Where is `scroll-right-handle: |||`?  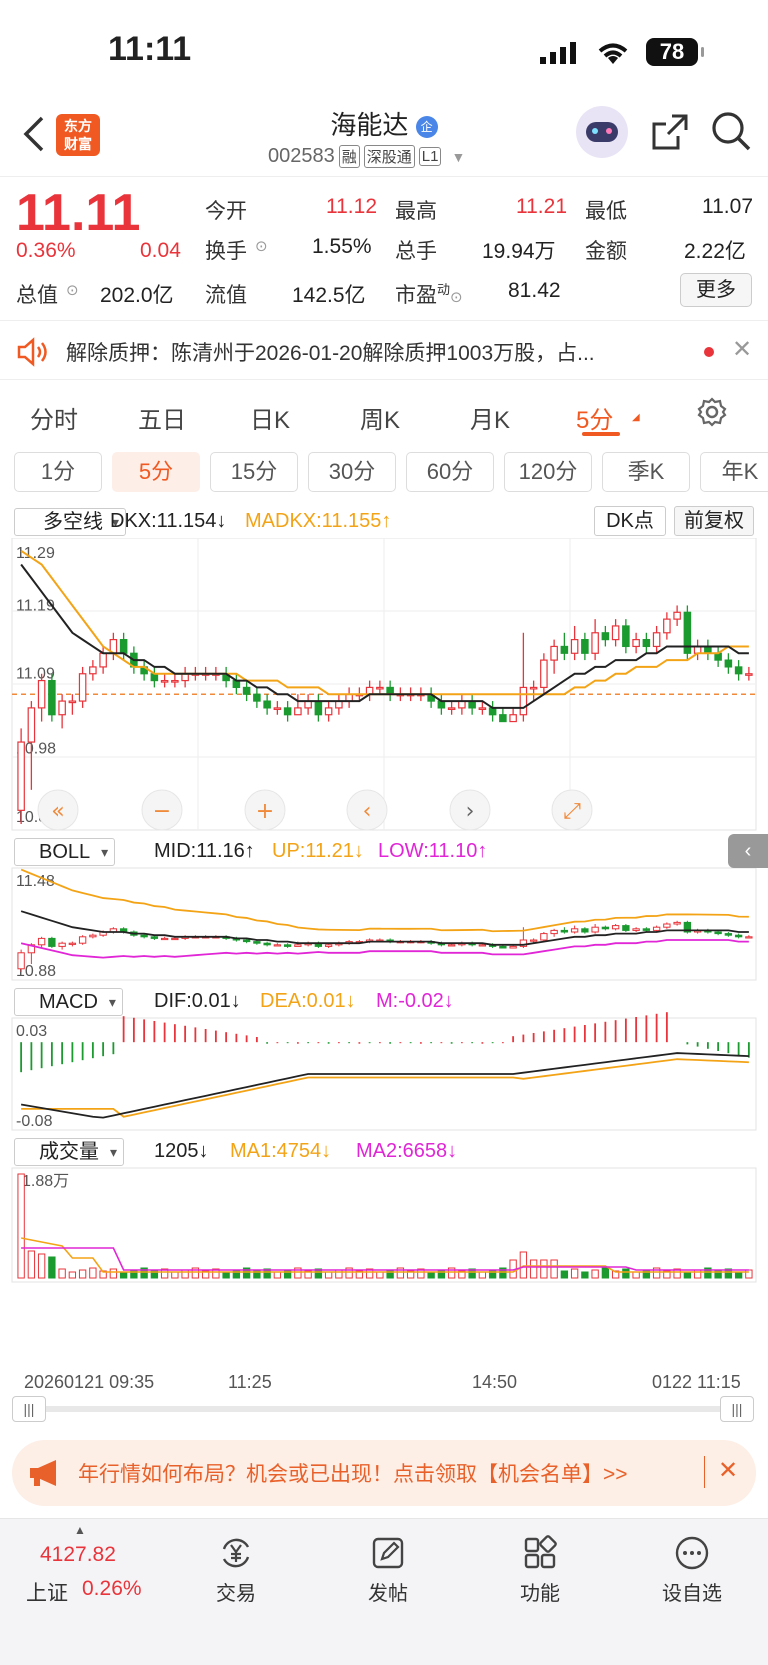
scroll-right-handle: ||| is located at coordinates (737, 1409).